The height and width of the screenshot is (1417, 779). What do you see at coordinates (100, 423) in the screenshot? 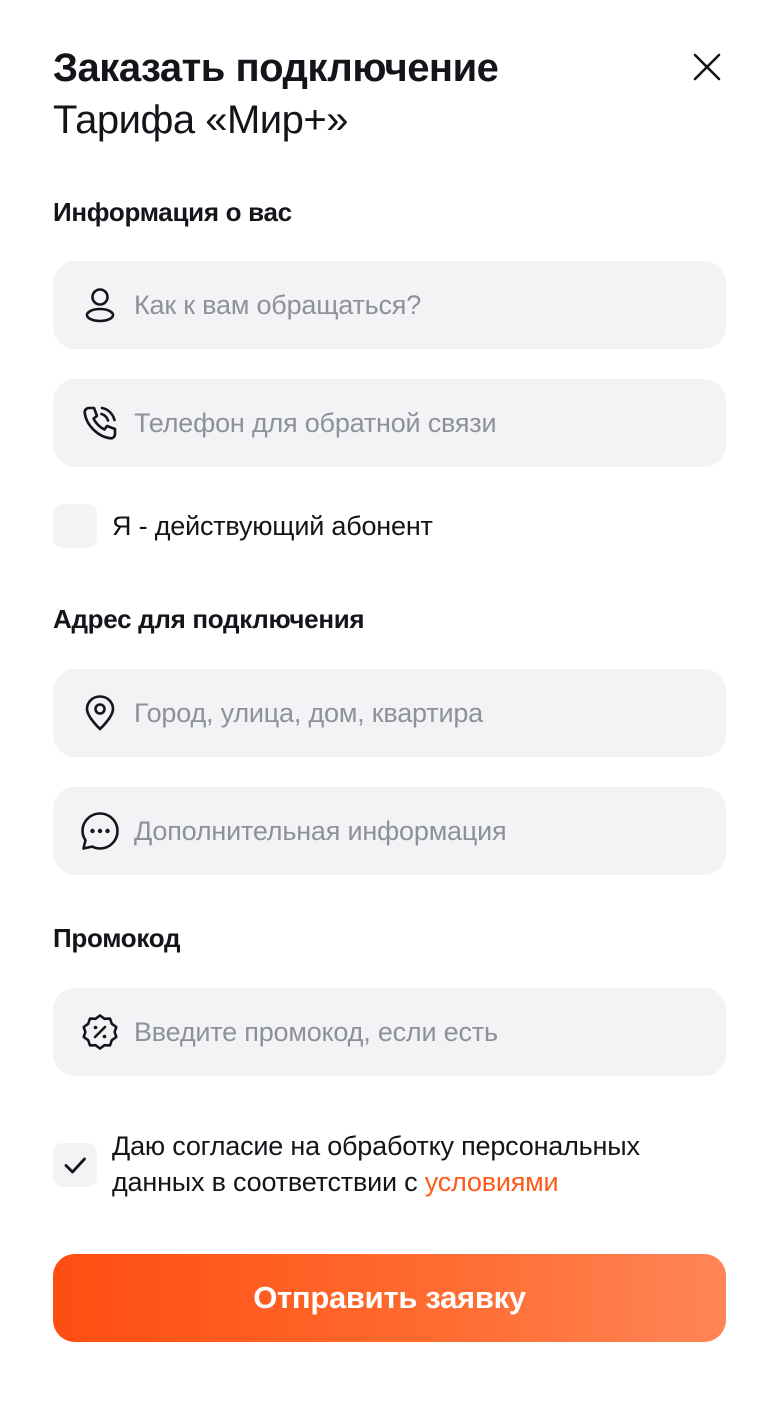
I see `phone-icon` at bounding box center [100, 423].